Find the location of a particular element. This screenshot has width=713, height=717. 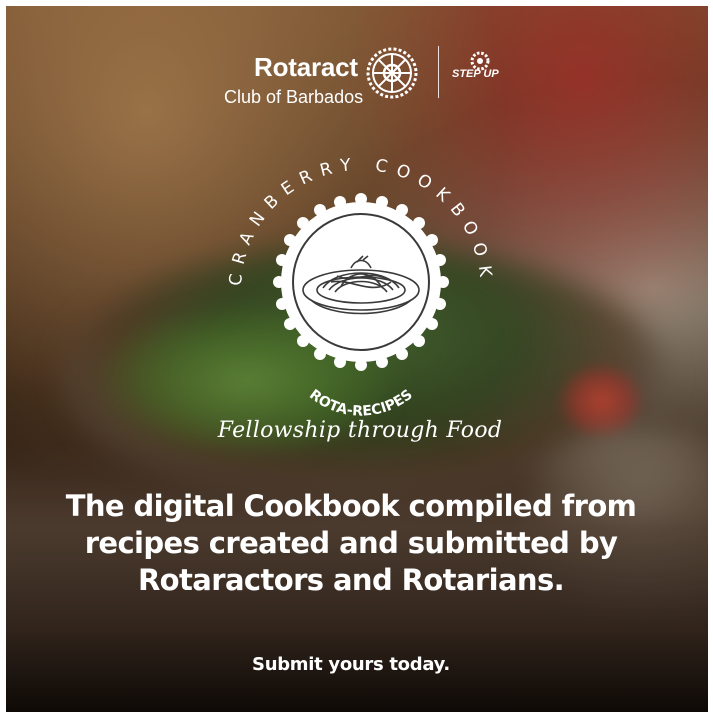

rota-recipes-badge: ROTA-RECIPES is located at coordinates (360, 403).